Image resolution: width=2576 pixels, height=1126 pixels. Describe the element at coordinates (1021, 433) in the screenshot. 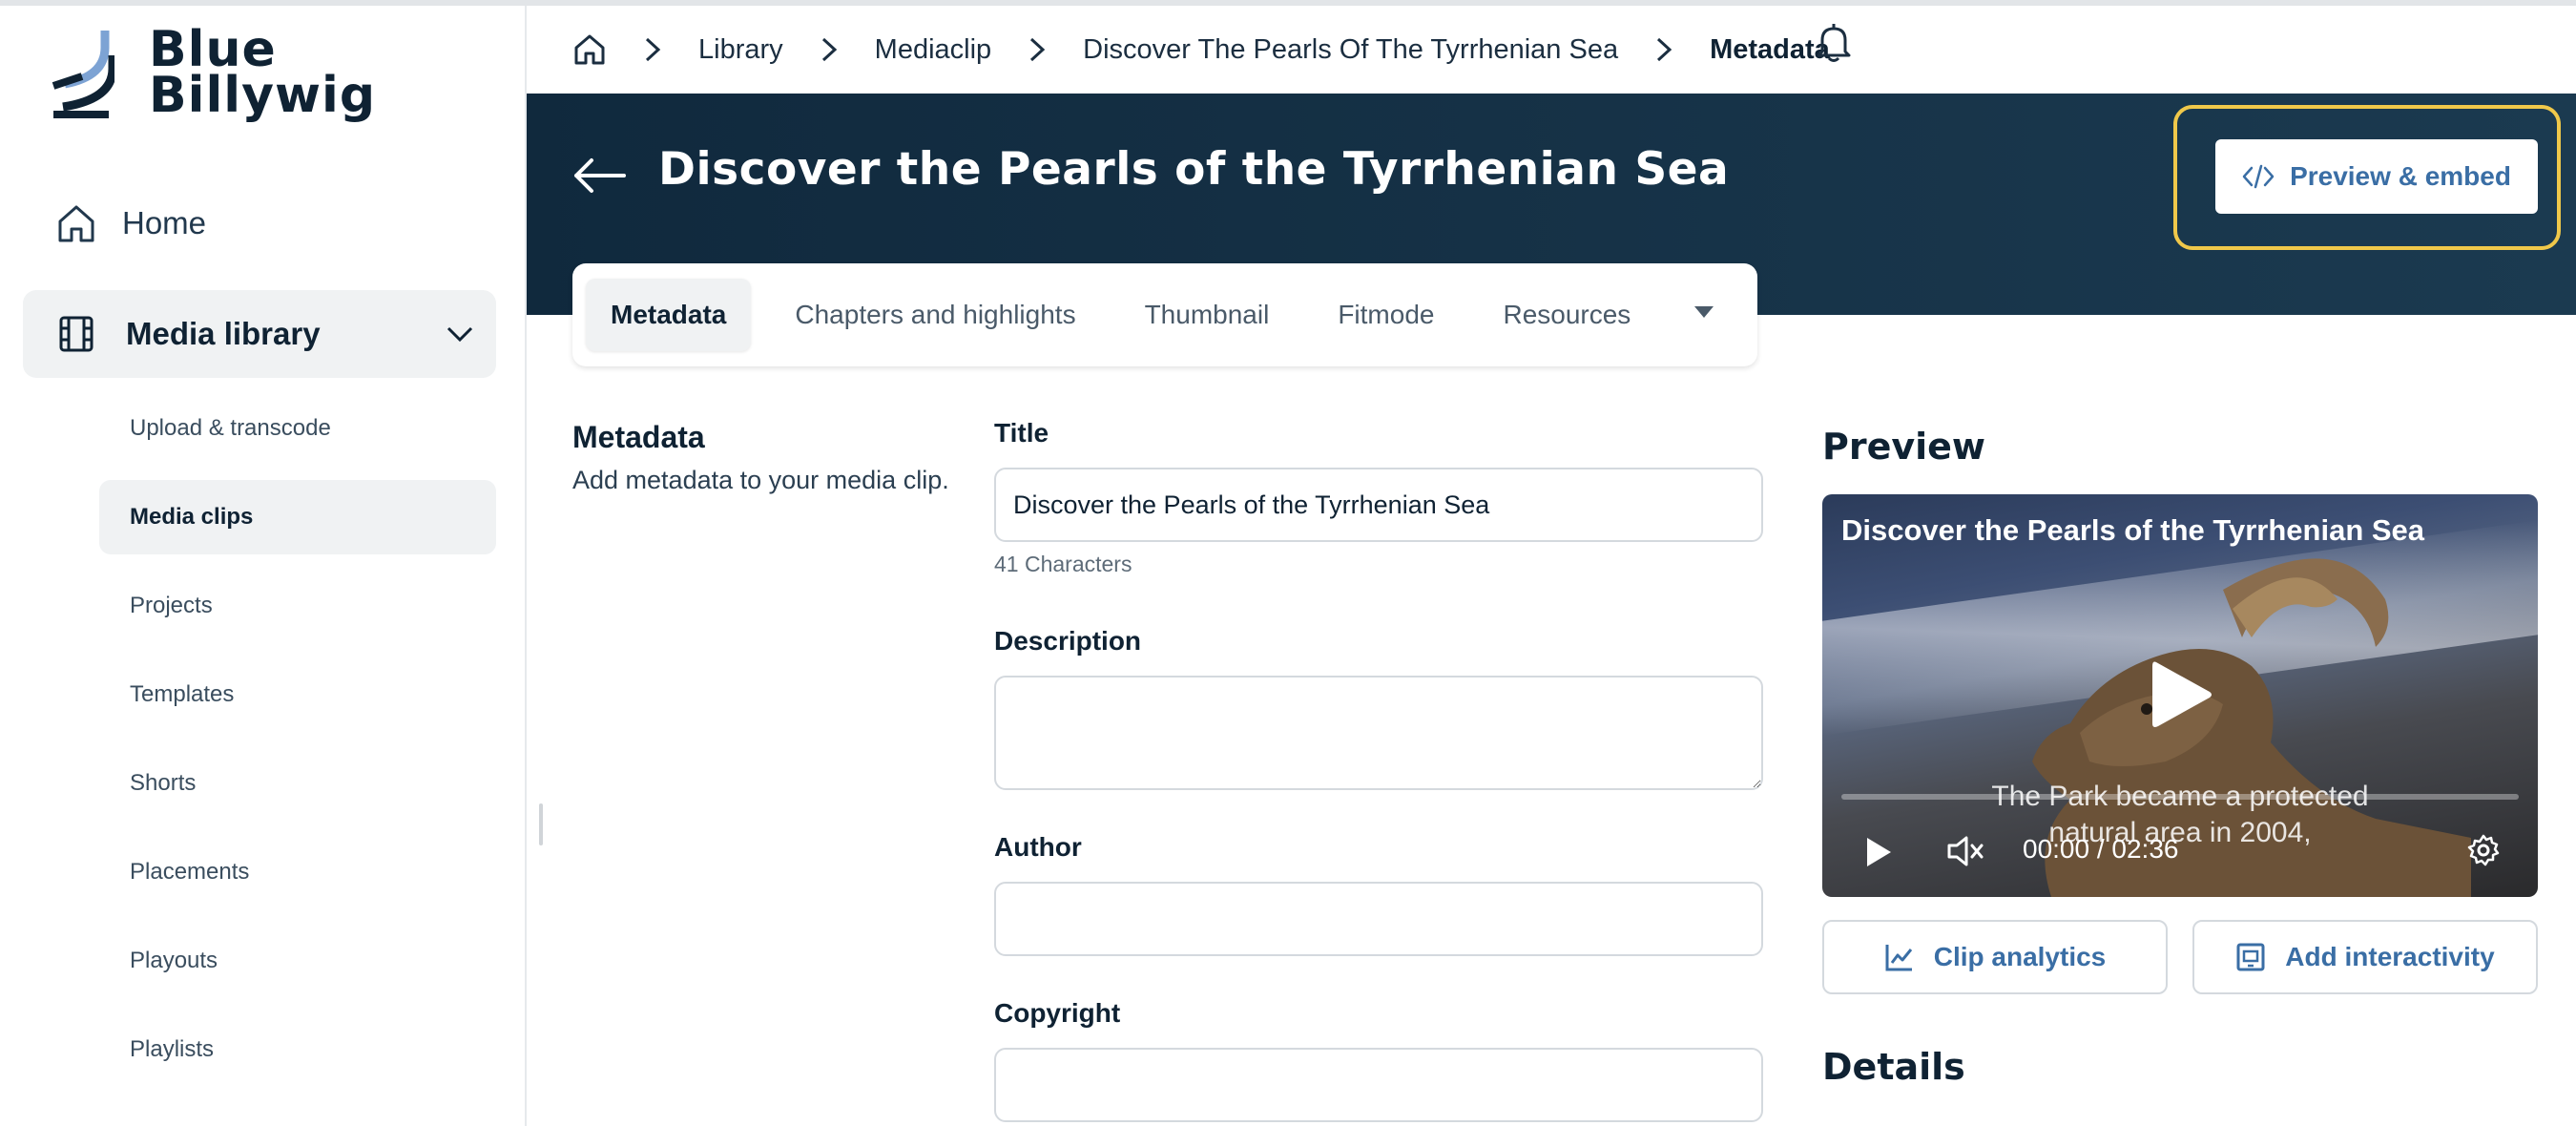

I see `title-label: Title` at that location.